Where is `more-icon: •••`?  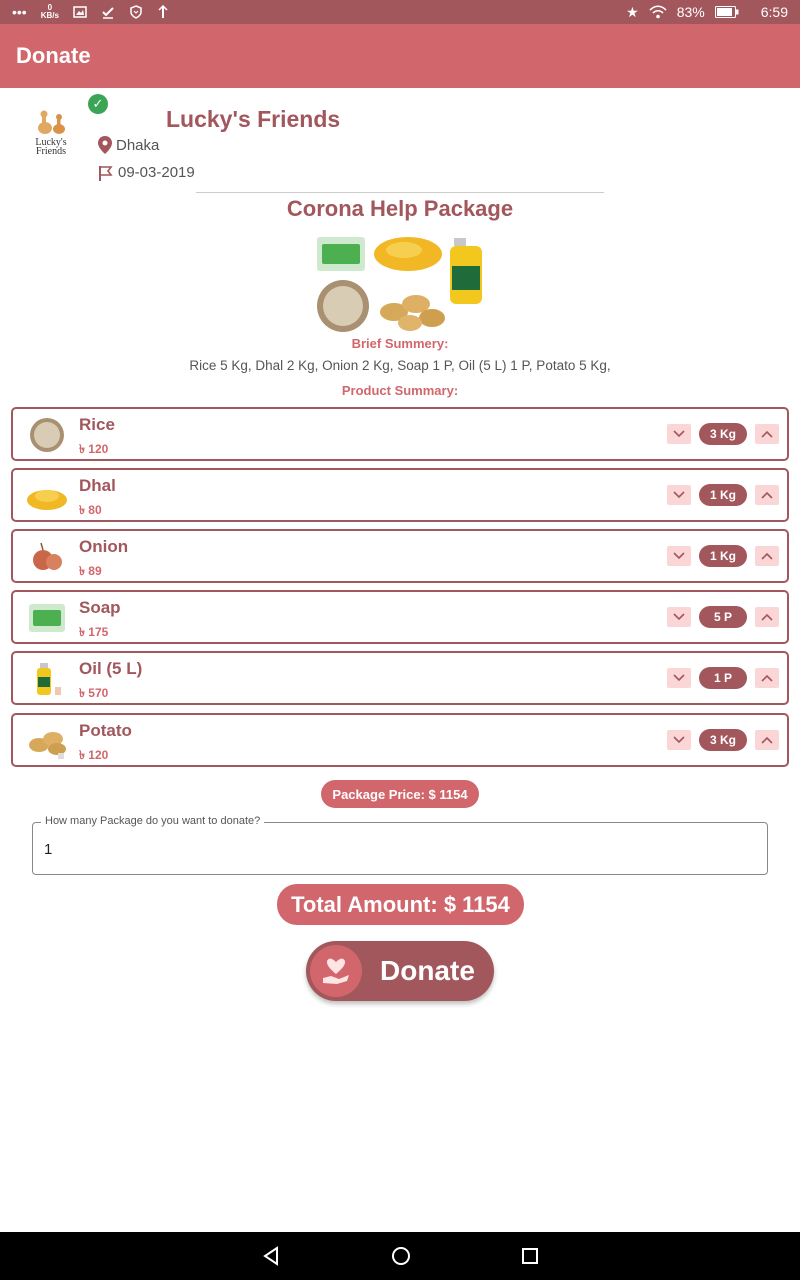 more-icon: ••• is located at coordinates (19, 12).